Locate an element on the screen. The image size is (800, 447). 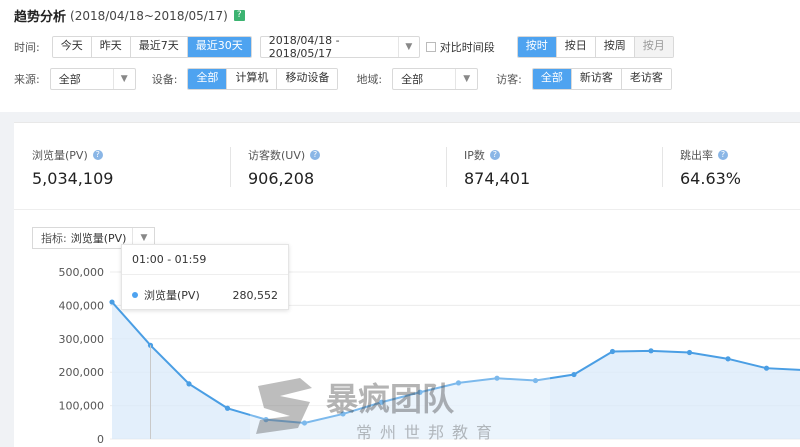
granularity-day-button: 按日 is located at coordinates (576, 47).